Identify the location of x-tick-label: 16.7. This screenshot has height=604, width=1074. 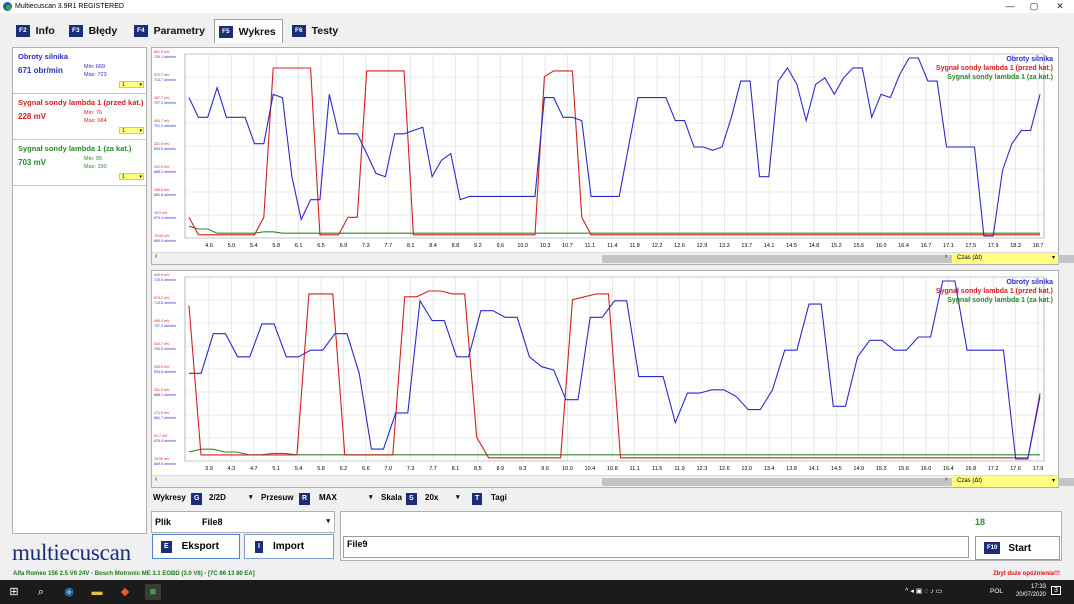
(926, 246).